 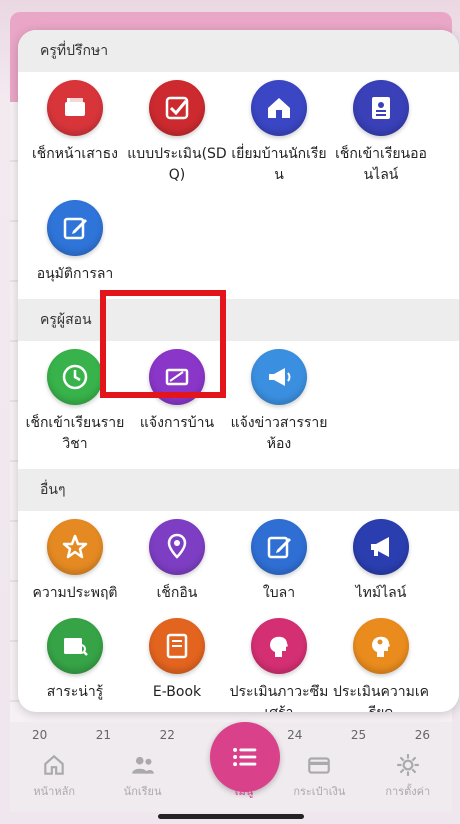 I want to click on online-checkin-icon, so click(x=381, y=108).